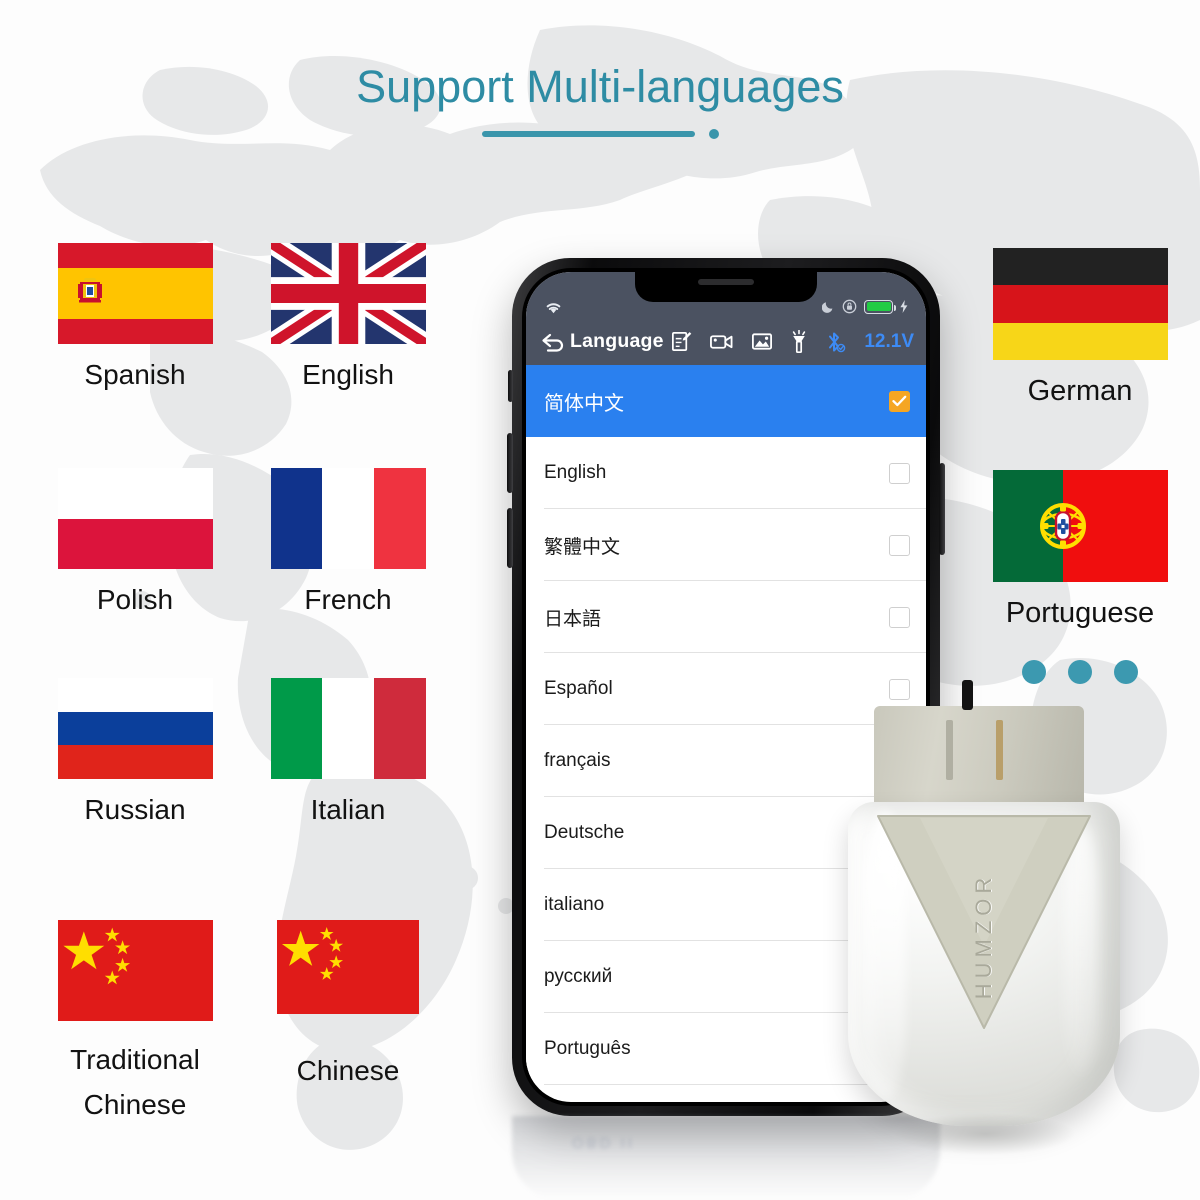  Describe the element at coordinates (713, 133) in the screenshot. I see `title-rule-dot` at that location.